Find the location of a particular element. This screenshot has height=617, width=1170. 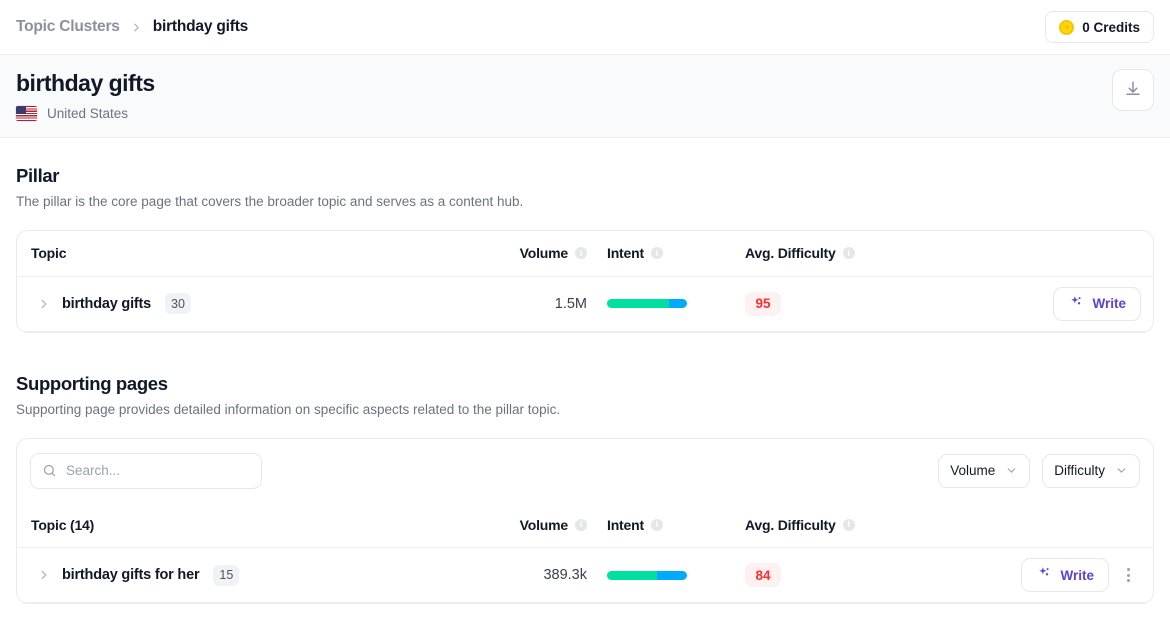

difficulty-badge: 95 is located at coordinates (763, 303).